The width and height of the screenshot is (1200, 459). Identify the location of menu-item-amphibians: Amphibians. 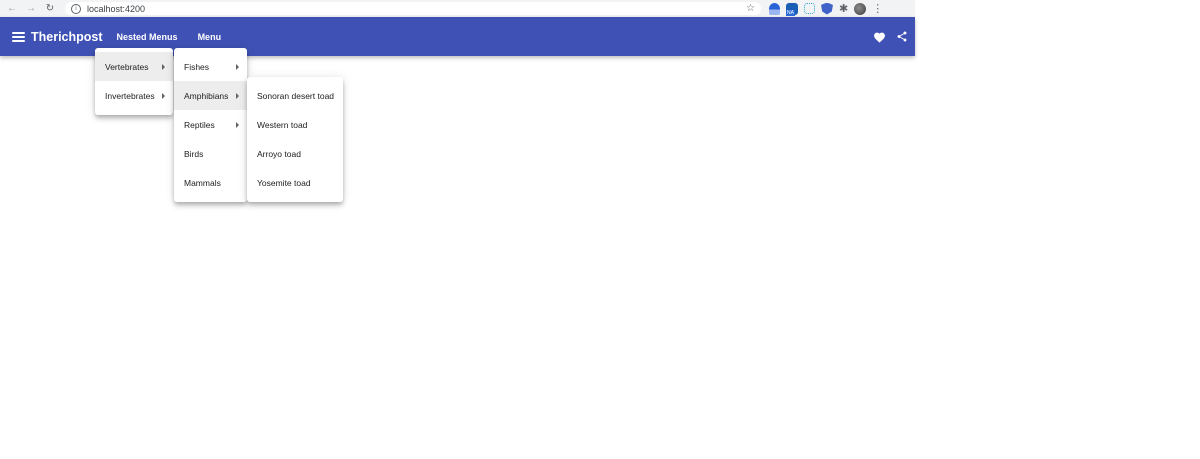
(210, 95).